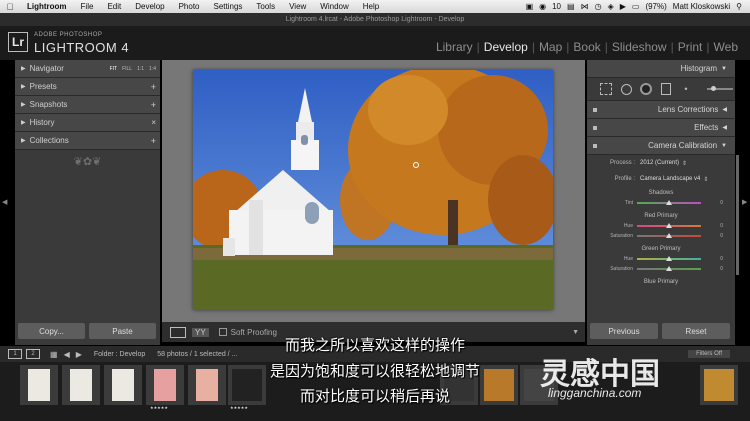  Describe the element at coordinates (606, 89) in the screenshot. I see `crop-overlay-icon` at that location.